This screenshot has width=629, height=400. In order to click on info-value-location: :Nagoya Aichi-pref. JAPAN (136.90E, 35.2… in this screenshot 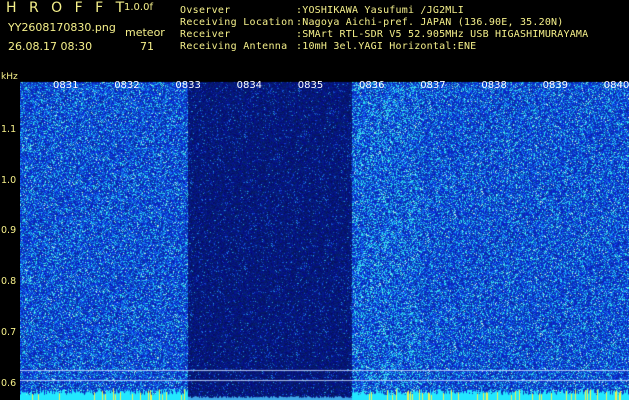, I will do `click(430, 22)`.